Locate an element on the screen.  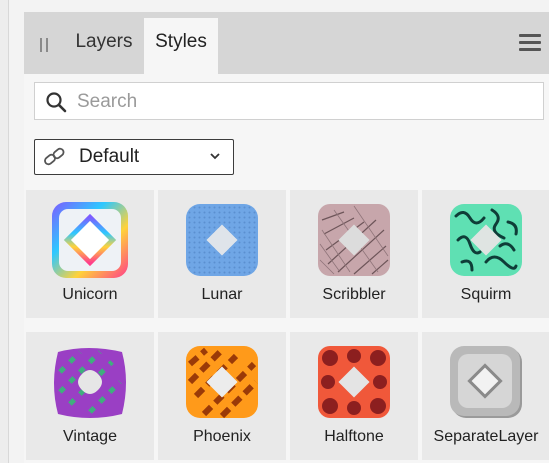
style-tile-vintage: Vintage is located at coordinates (90, 396).